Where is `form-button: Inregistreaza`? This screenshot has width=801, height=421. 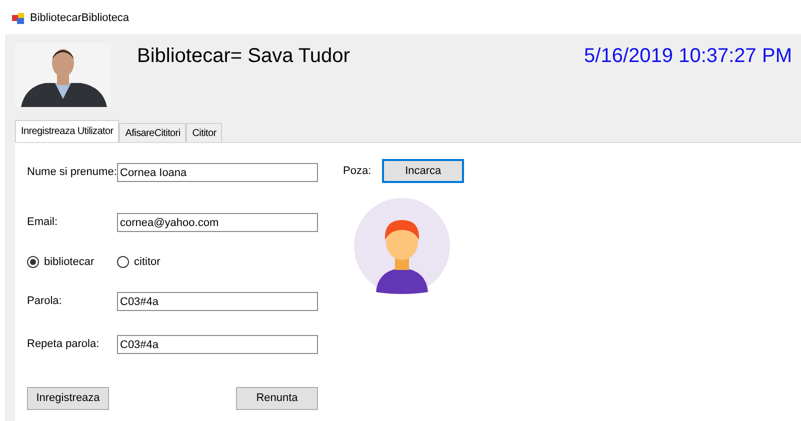
form-button: Inregistreaza is located at coordinates (68, 398).